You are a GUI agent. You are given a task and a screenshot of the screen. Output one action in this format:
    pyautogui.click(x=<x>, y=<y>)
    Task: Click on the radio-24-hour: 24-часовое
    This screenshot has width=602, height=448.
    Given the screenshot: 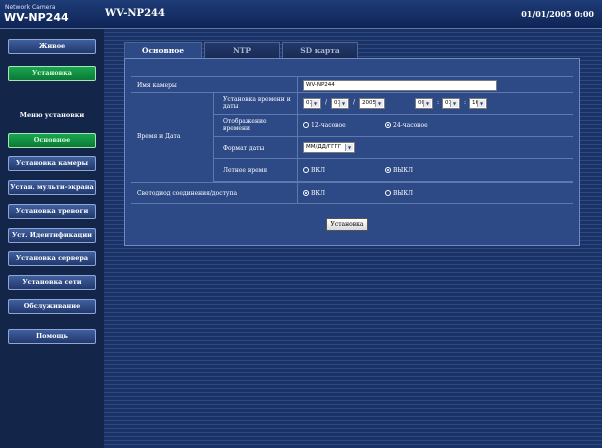 What is the action you would take?
    pyautogui.click(x=406, y=125)
    